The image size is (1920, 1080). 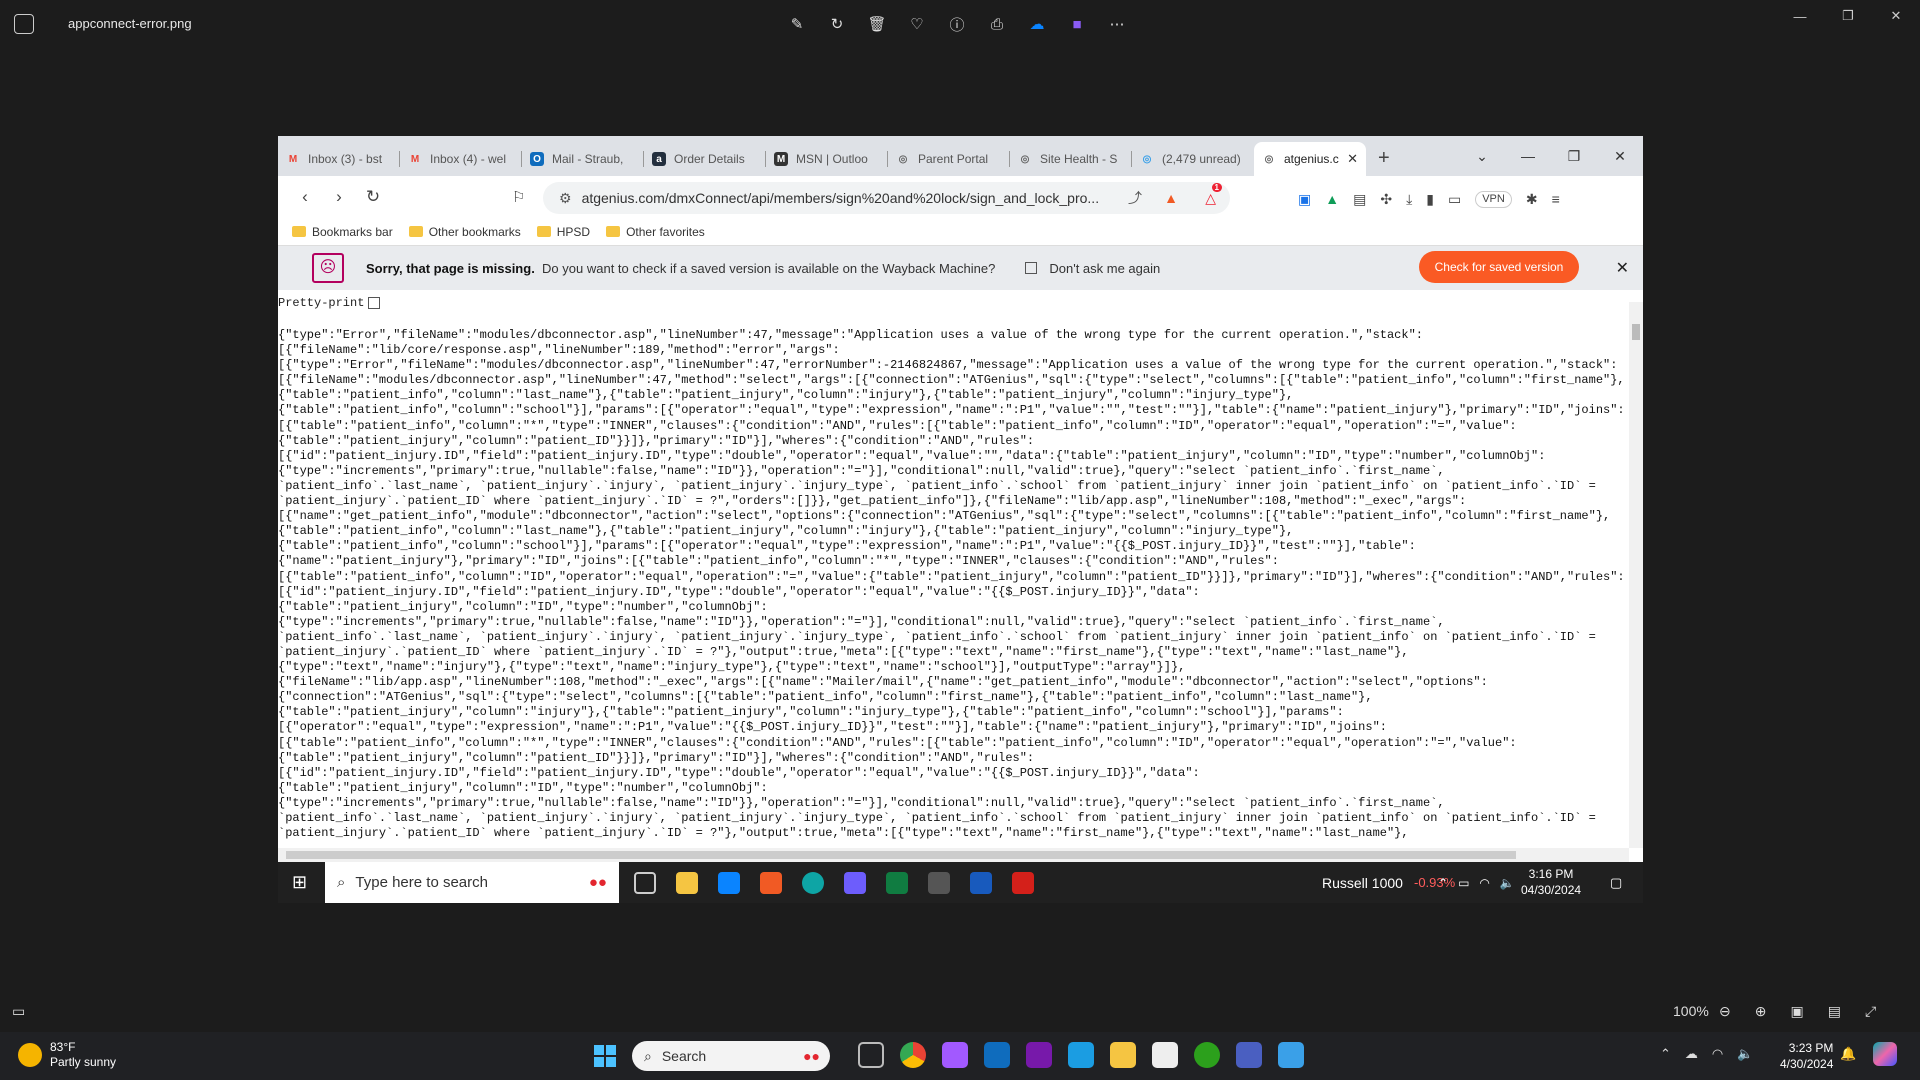 What do you see at coordinates (939, 882) in the screenshot?
I see `calculator-icon` at bounding box center [939, 882].